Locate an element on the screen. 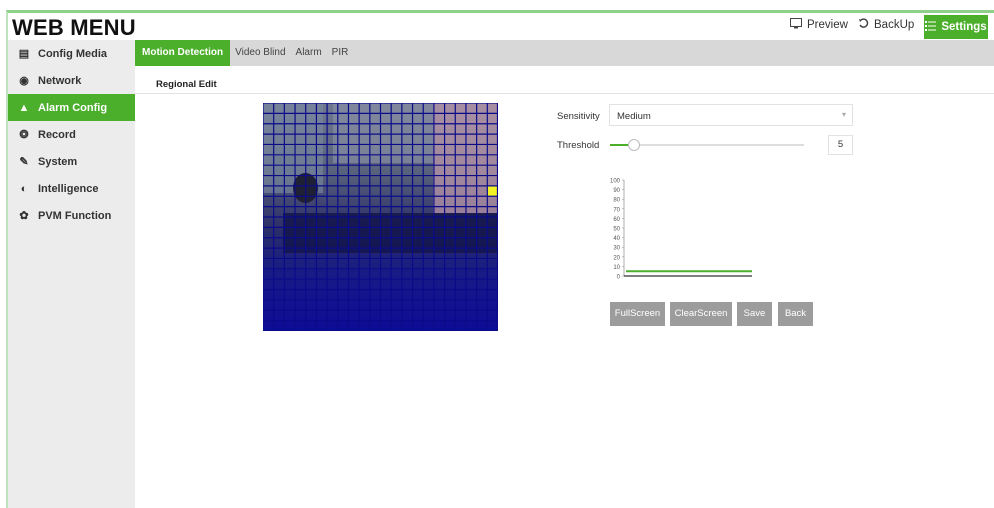 This screenshot has width=994, height=508. settings-label: Settings is located at coordinates (964, 27).